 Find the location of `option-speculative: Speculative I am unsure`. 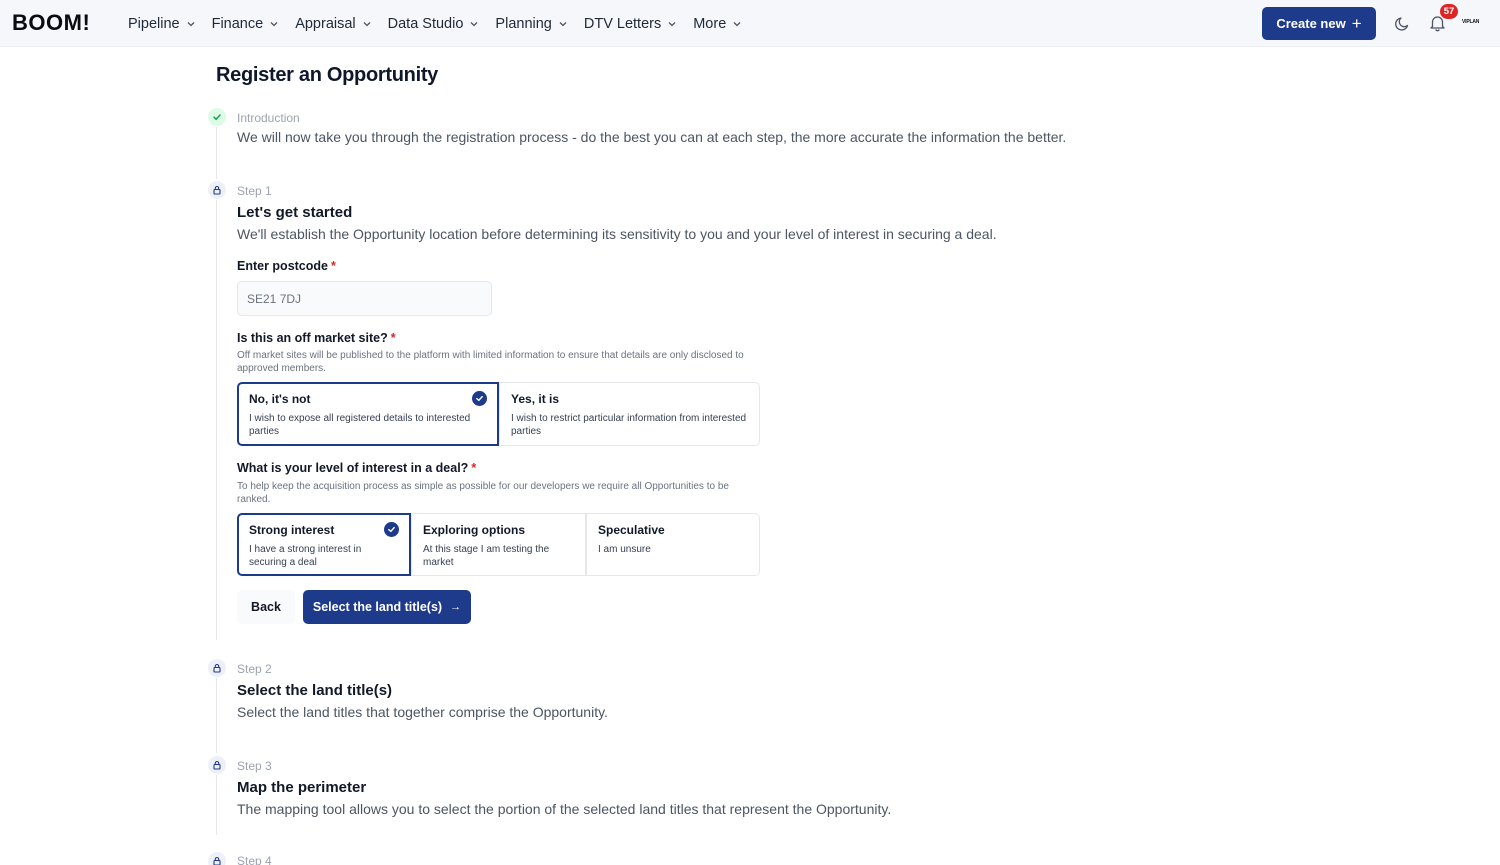

option-speculative: Speculative I am unsure is located at coordinates (673, 544).